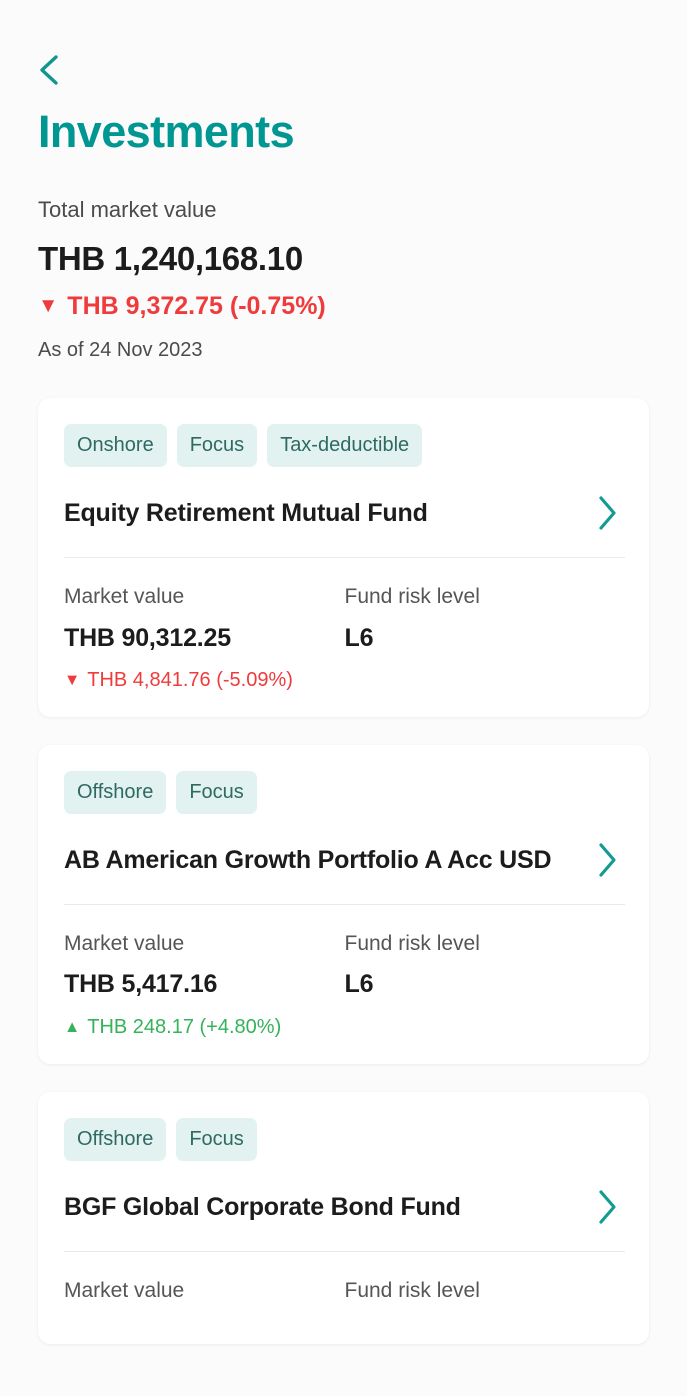 This screenshot has height=1396, width=687. I want to click on fund-card-header: AB American Growth Portfolio A Acc USD, so click(344, 860).